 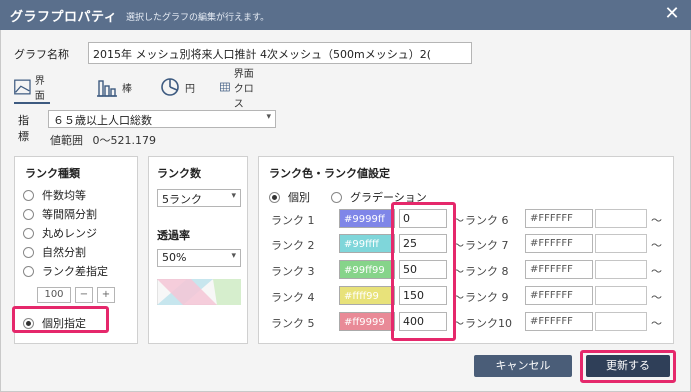 I want to click on rank-type-option-3: 丸めレンジ, so click(x=60, y=233).